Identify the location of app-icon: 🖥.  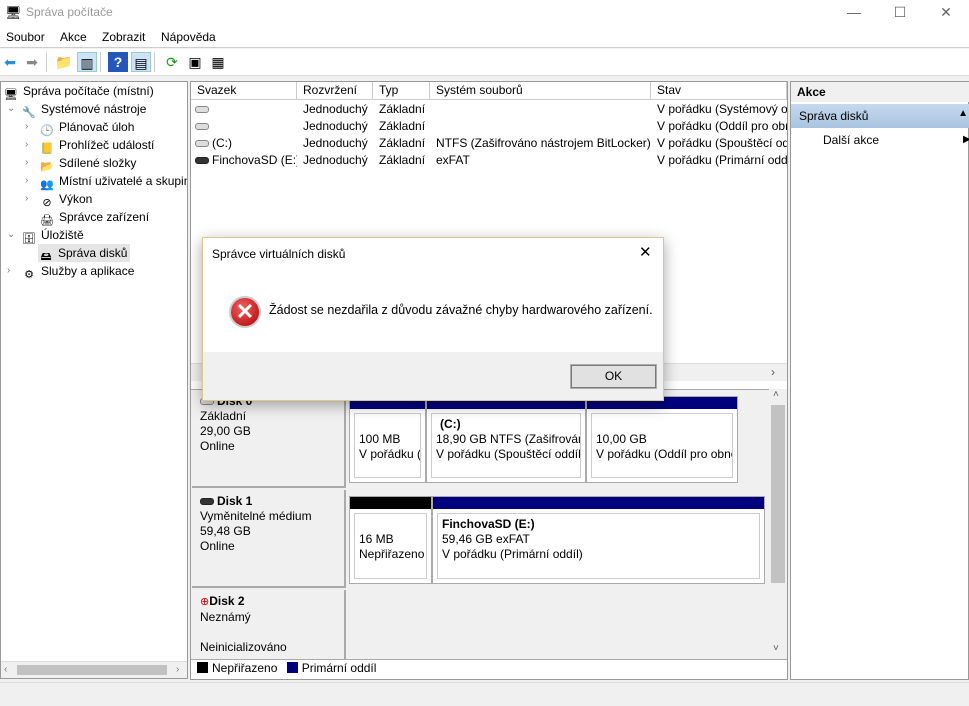
(13, 12).